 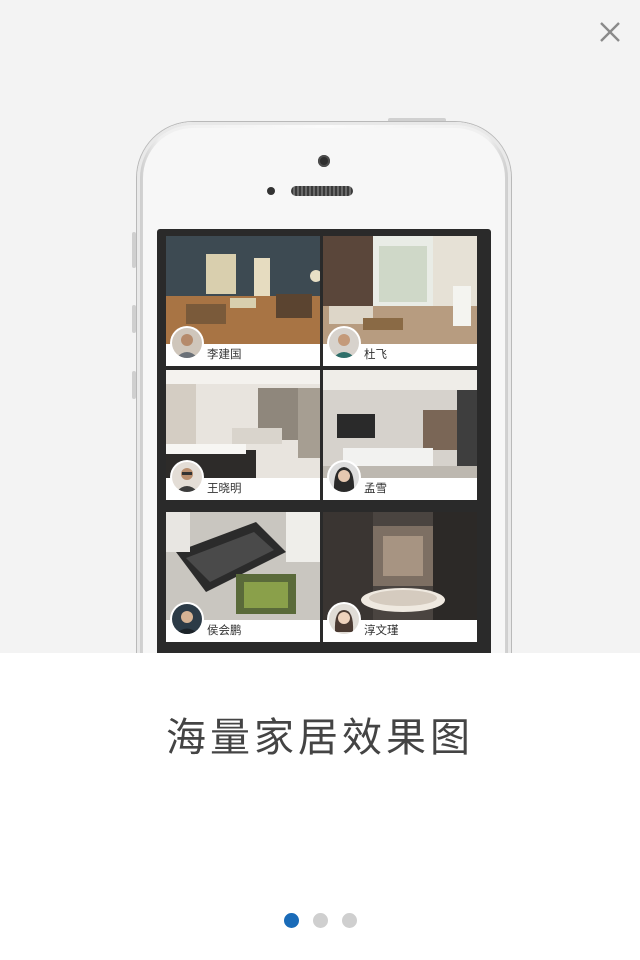 I want to click on phone-camera, so click(x=324, y=161).